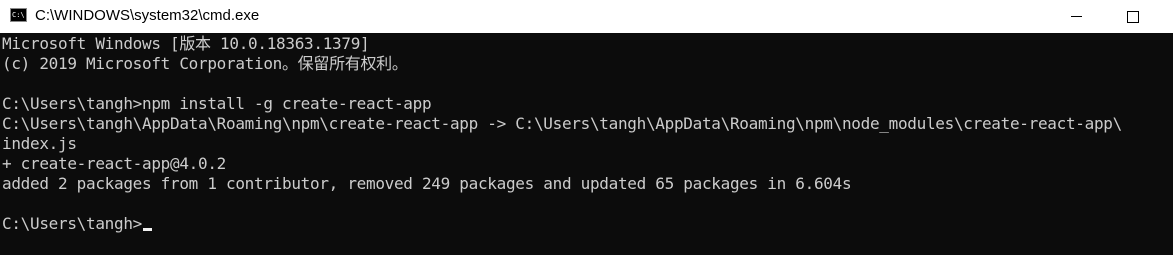 Image resolution: width=1173 pixels, height=255 pixels. Describe the element at coordinates (39, 143) in the screenshot. I see `console-line: index.js` at that location.